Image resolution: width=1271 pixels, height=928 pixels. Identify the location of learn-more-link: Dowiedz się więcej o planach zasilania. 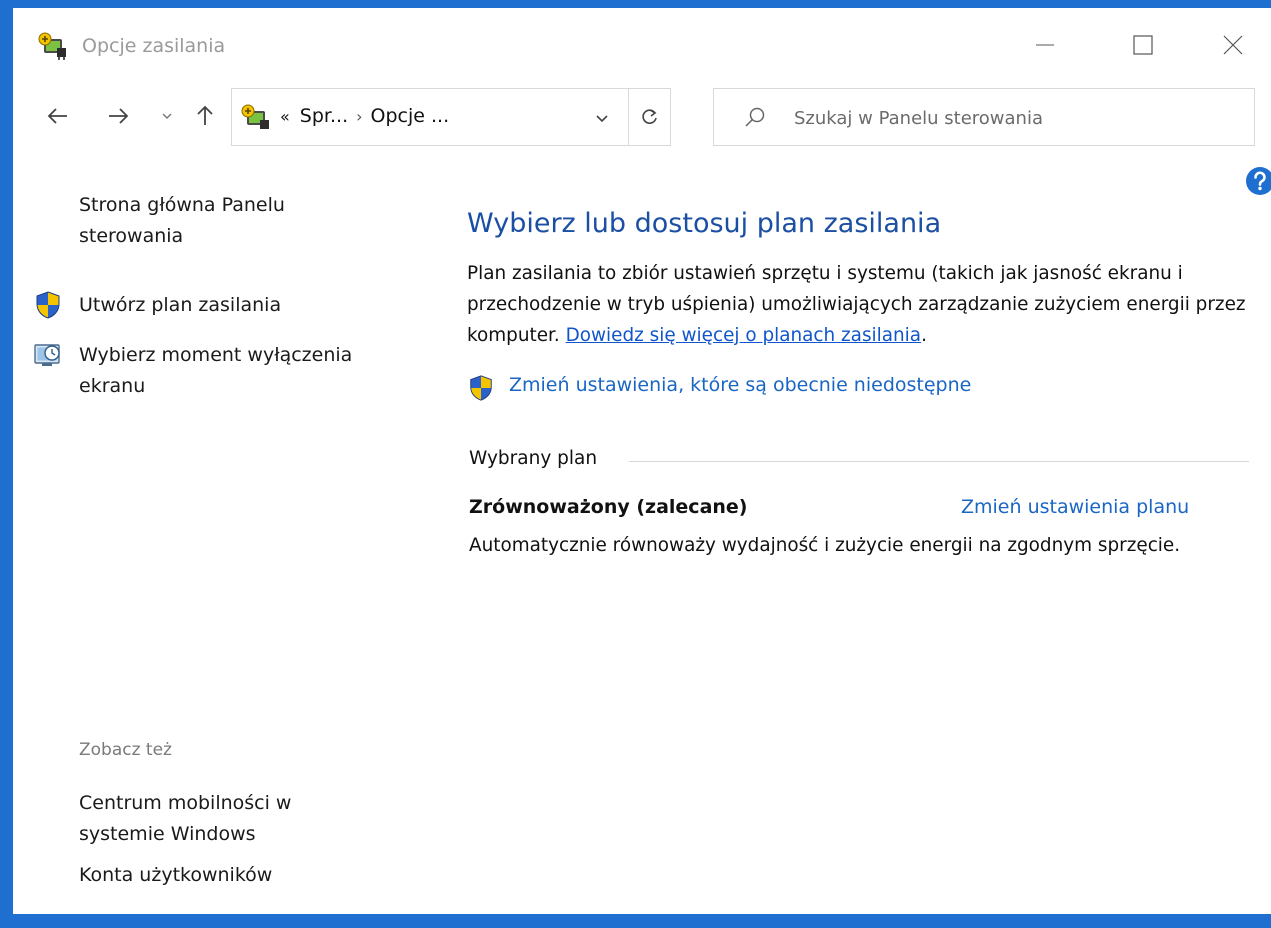
(743, 335).